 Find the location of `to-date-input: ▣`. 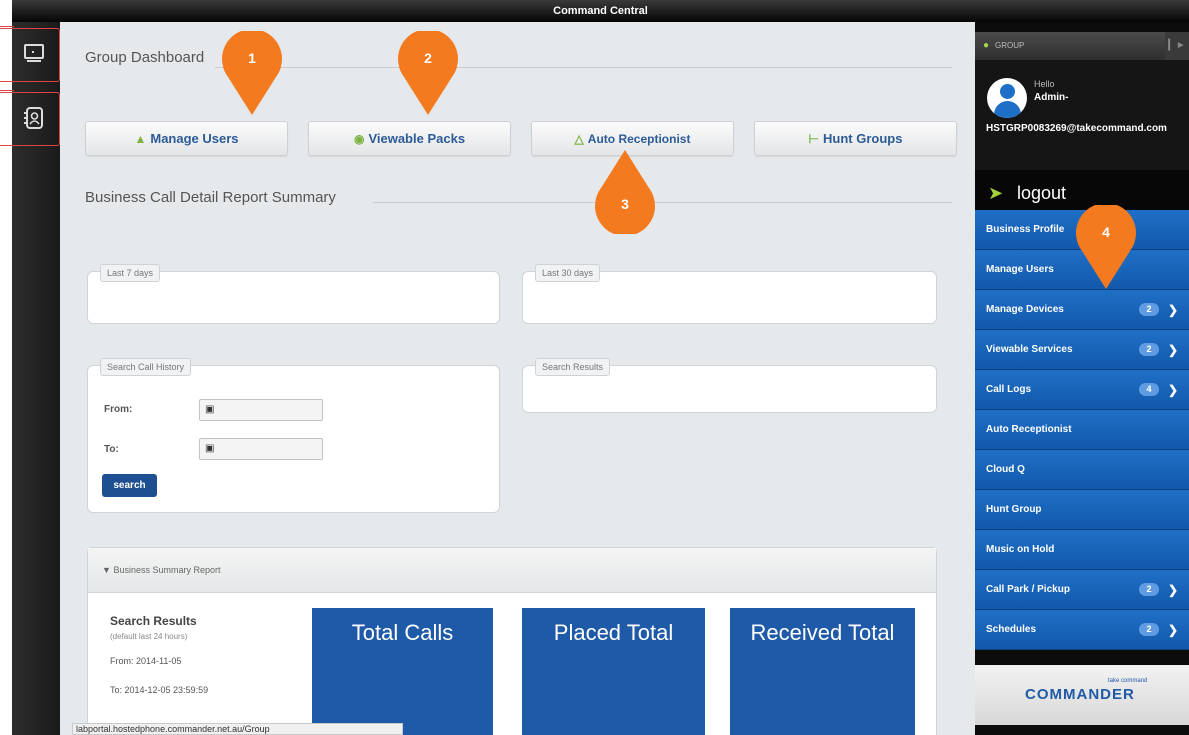

to-date-input: ▣ is located at coordinates (261, 449).